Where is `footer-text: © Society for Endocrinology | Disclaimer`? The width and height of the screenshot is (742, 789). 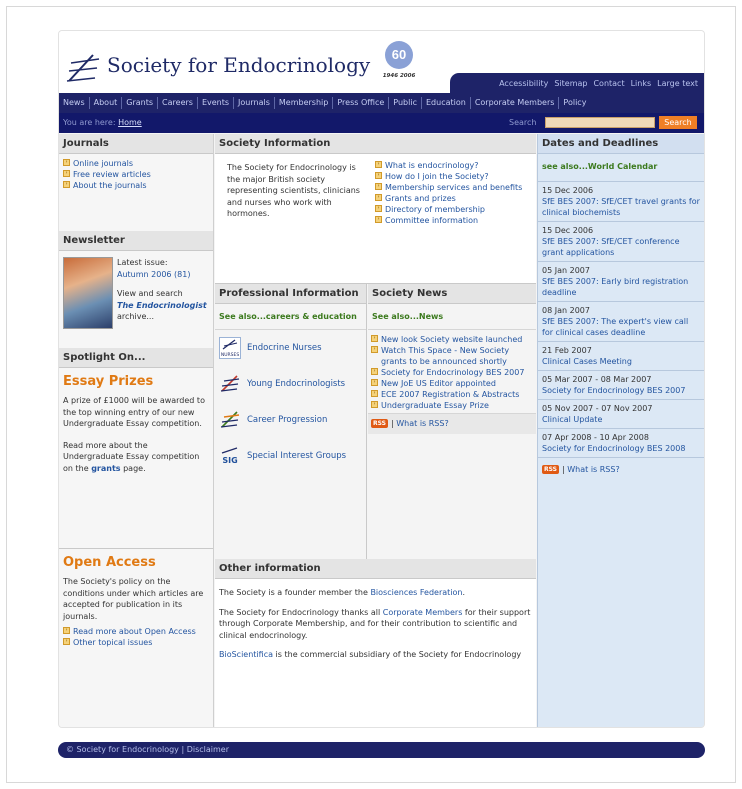 footer-text: © Society for Endocrinology | Disclaimer is located at coordinates (147, 749).